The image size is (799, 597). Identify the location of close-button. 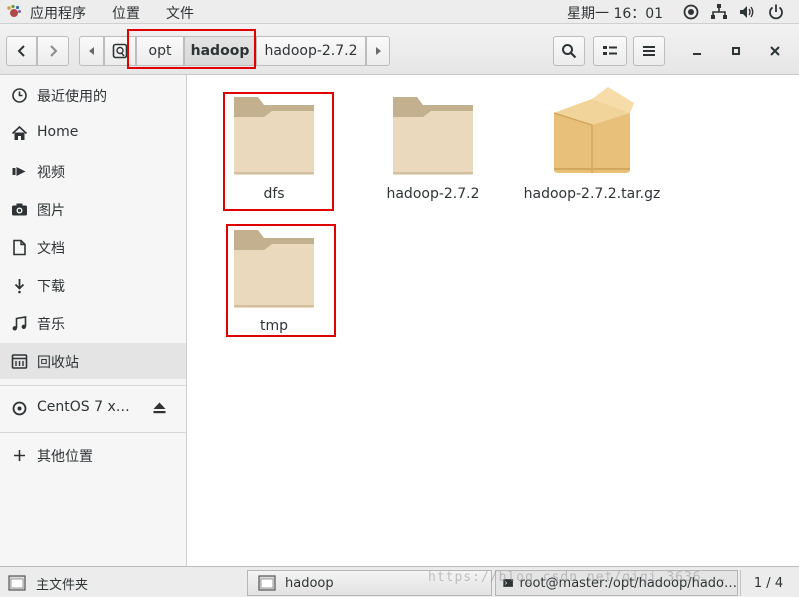
(775, 51).